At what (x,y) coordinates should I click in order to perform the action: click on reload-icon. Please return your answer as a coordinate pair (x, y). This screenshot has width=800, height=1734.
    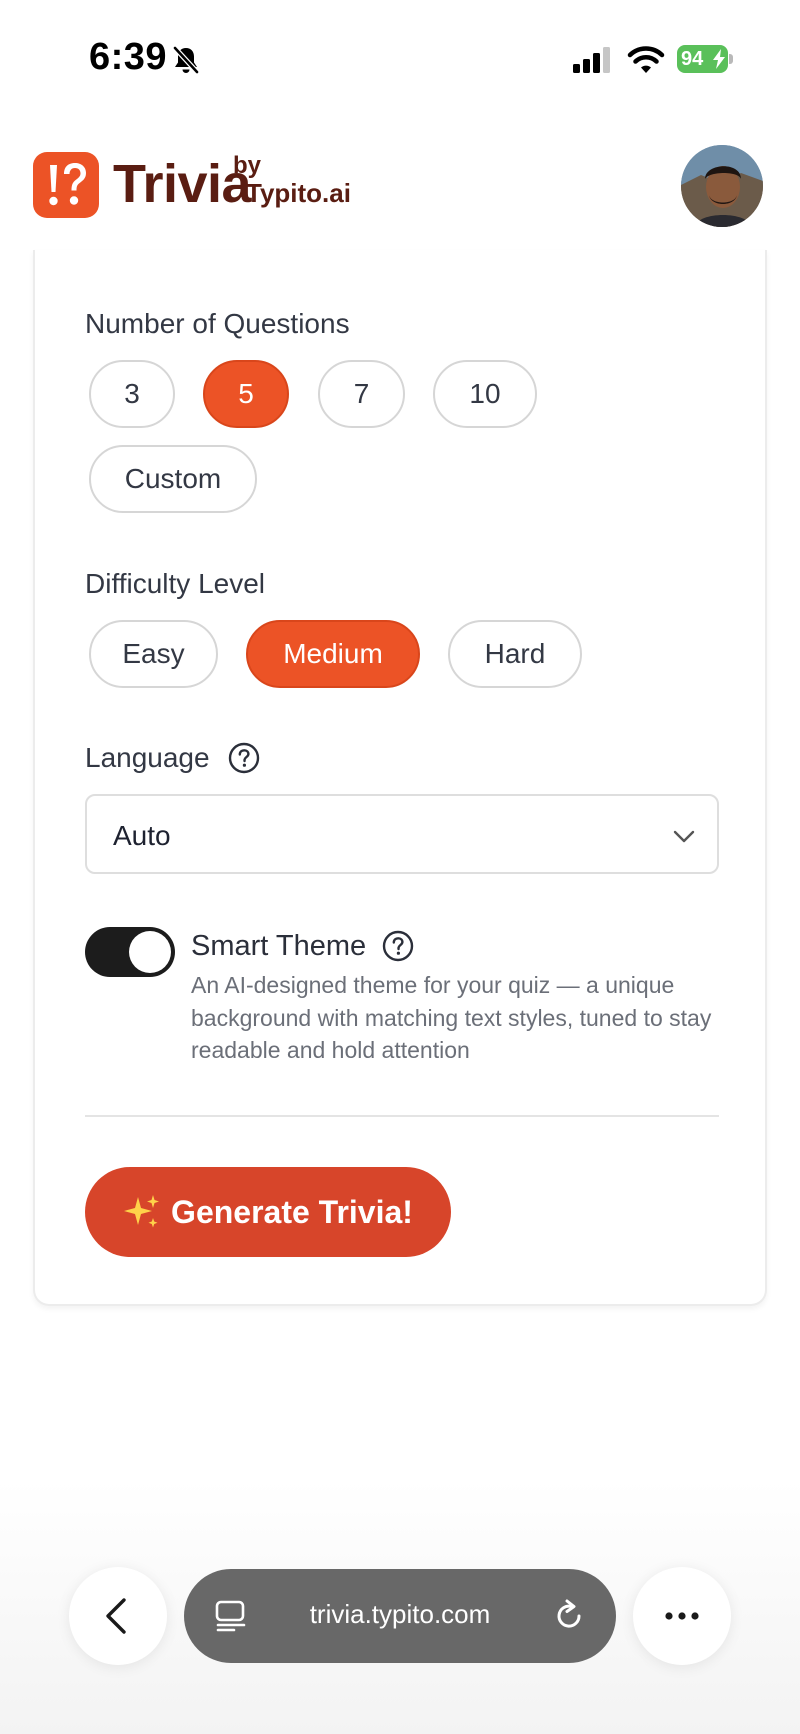
    Looking at the image, I should click on (569, 1616).